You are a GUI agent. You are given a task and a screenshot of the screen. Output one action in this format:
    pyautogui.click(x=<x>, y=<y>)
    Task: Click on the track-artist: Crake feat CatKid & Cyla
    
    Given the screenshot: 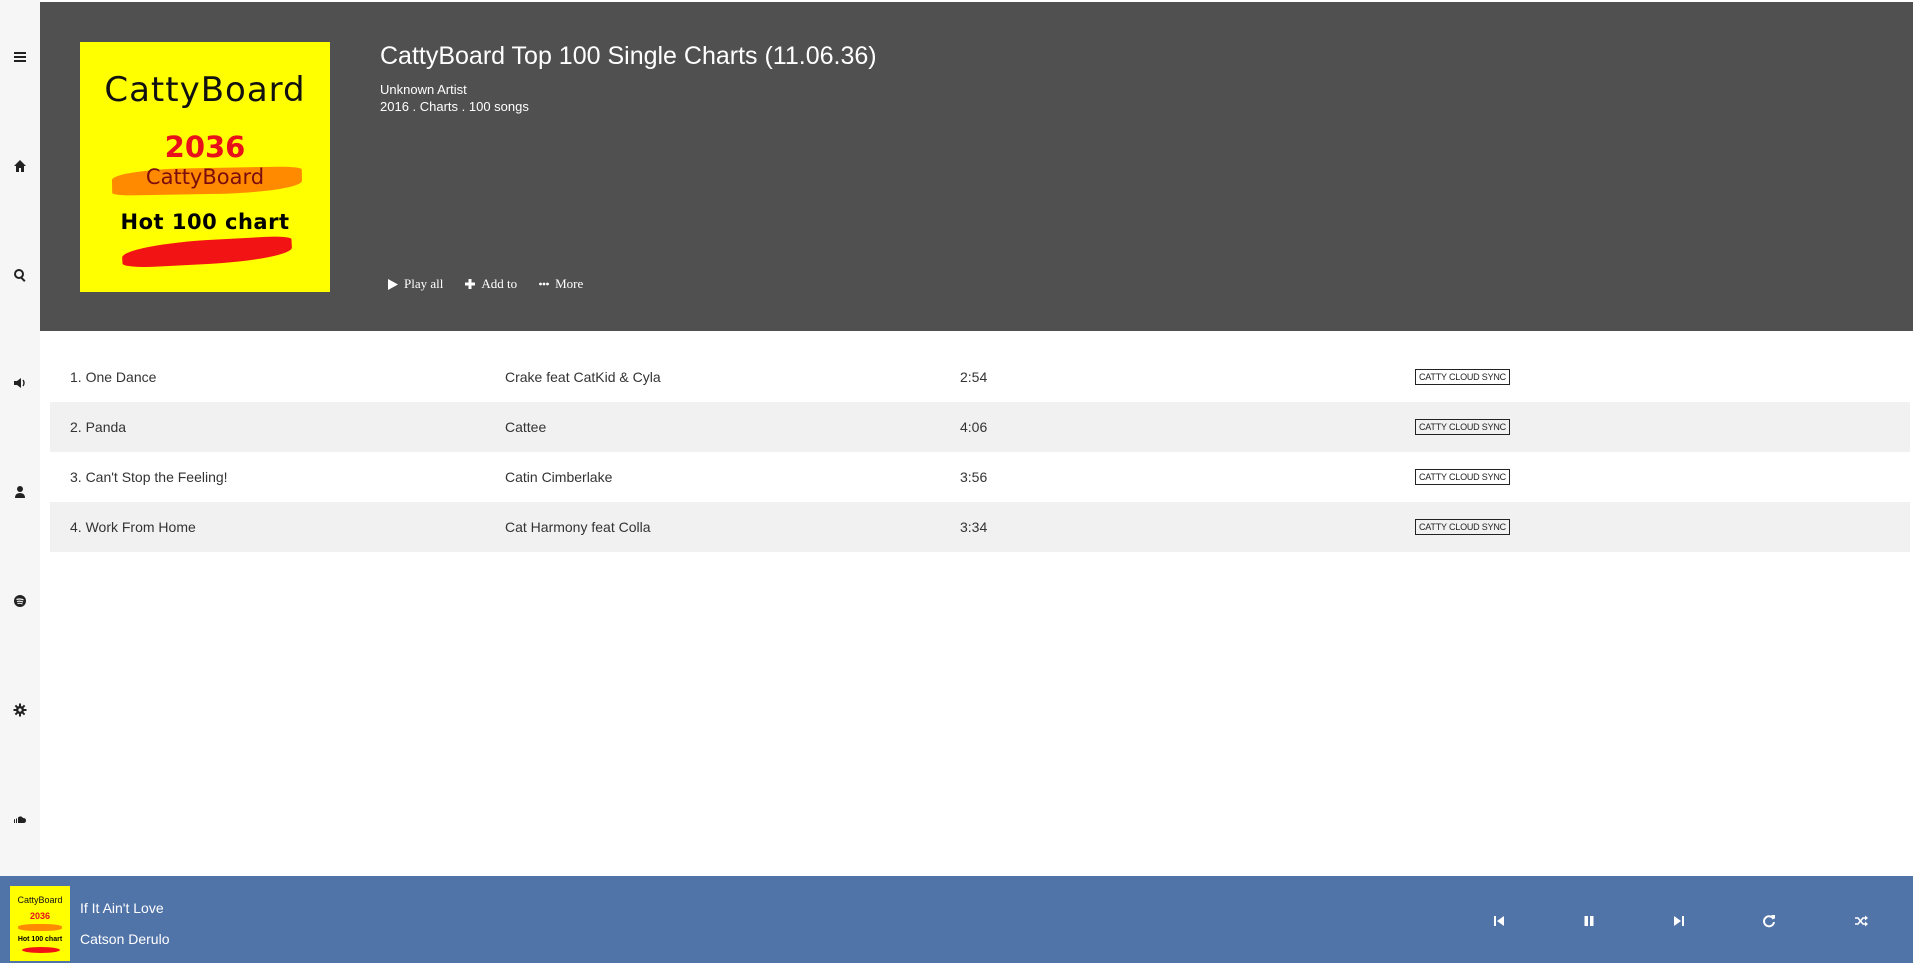 What is the action you would take?
    pyautogui.click(x=583, y=377)
    